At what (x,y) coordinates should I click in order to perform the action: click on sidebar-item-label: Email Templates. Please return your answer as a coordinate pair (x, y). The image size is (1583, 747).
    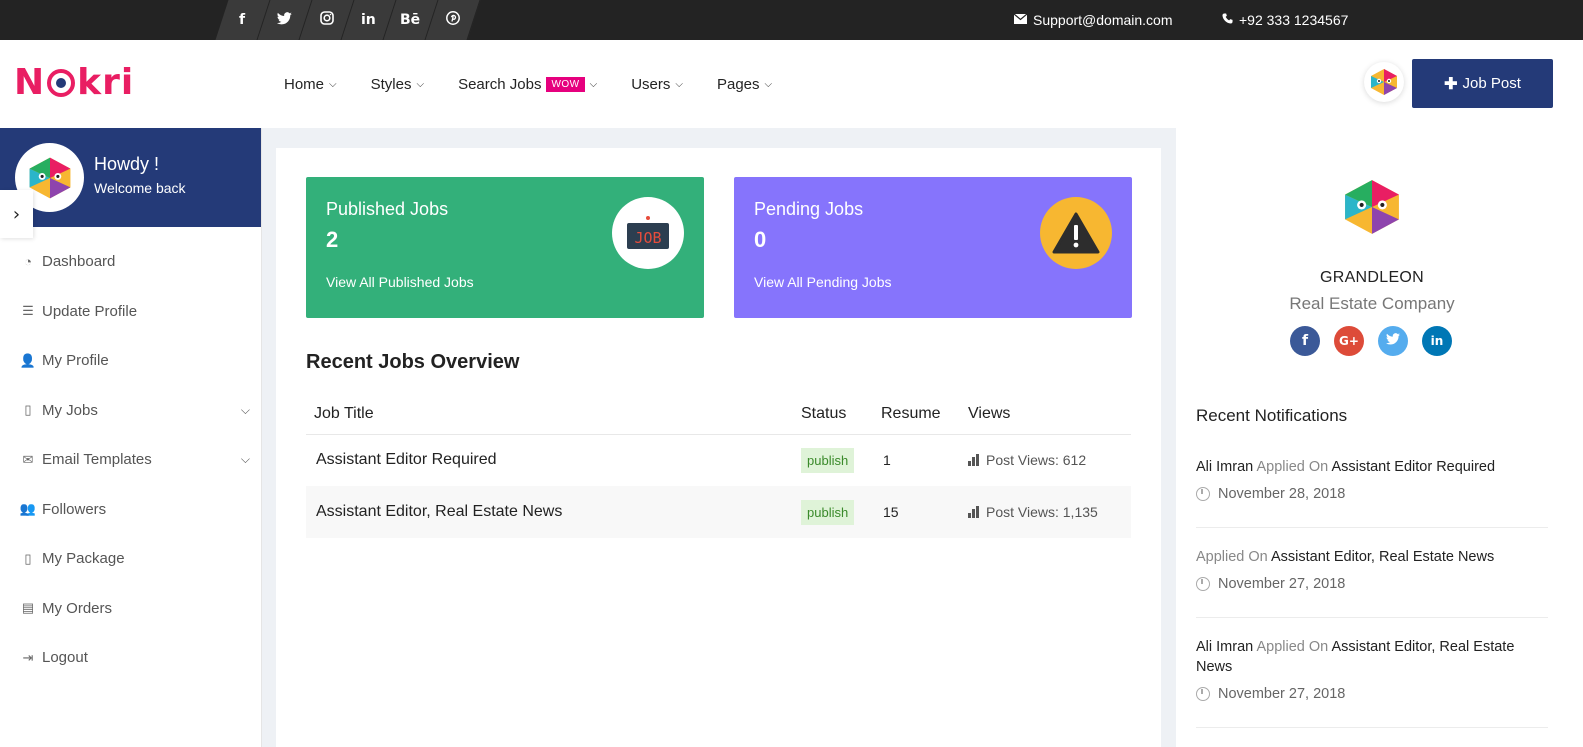
    Looking at the image, I should click on (97, 460).